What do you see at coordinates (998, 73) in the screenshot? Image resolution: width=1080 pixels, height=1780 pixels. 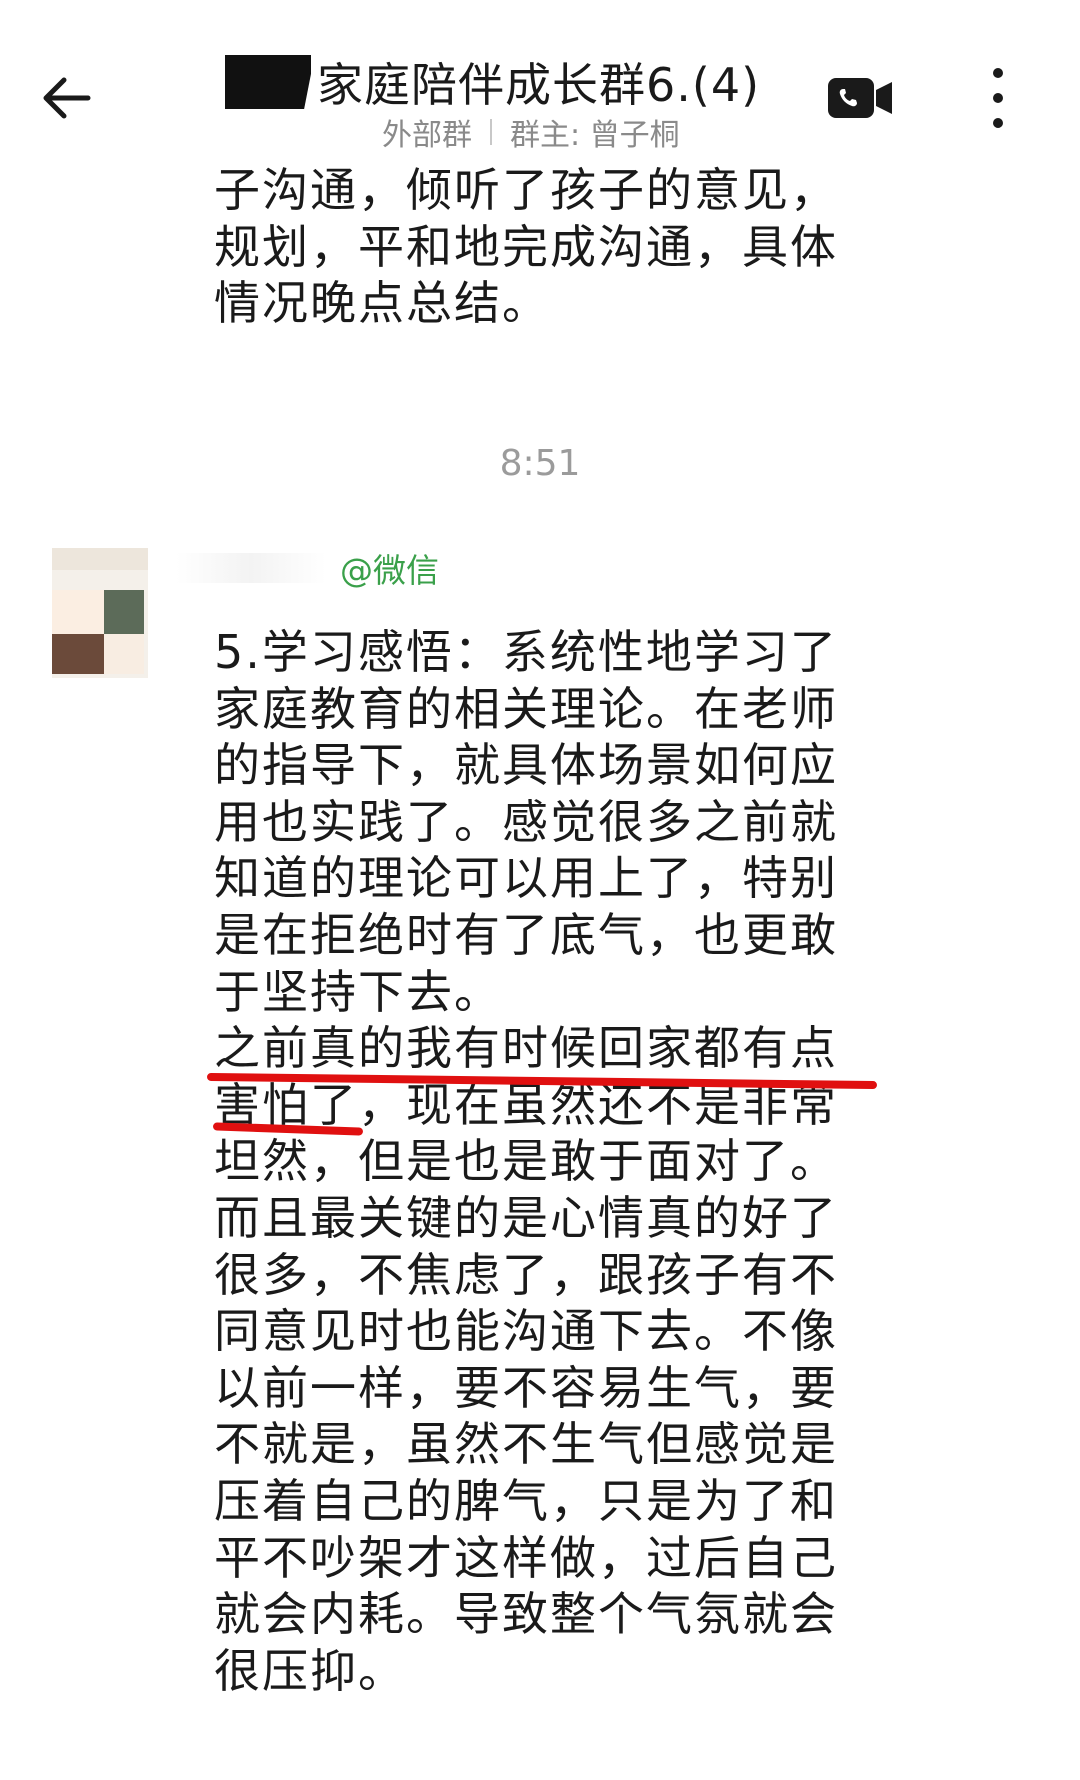 I see `more-vertical-icon` at bounding box center [998, 73].